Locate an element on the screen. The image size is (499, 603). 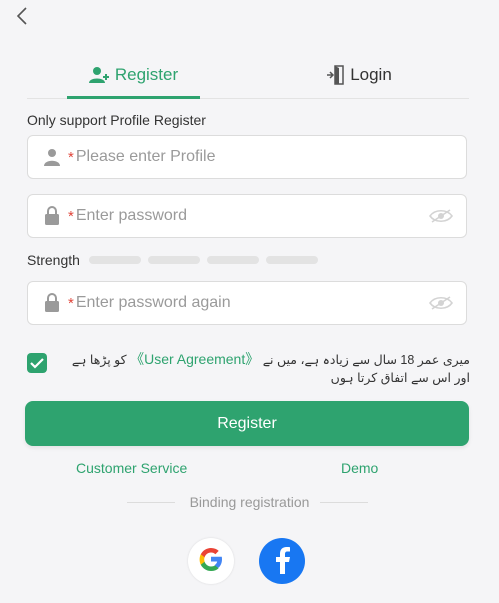
password-field: * is located at coordinates (247, 216).